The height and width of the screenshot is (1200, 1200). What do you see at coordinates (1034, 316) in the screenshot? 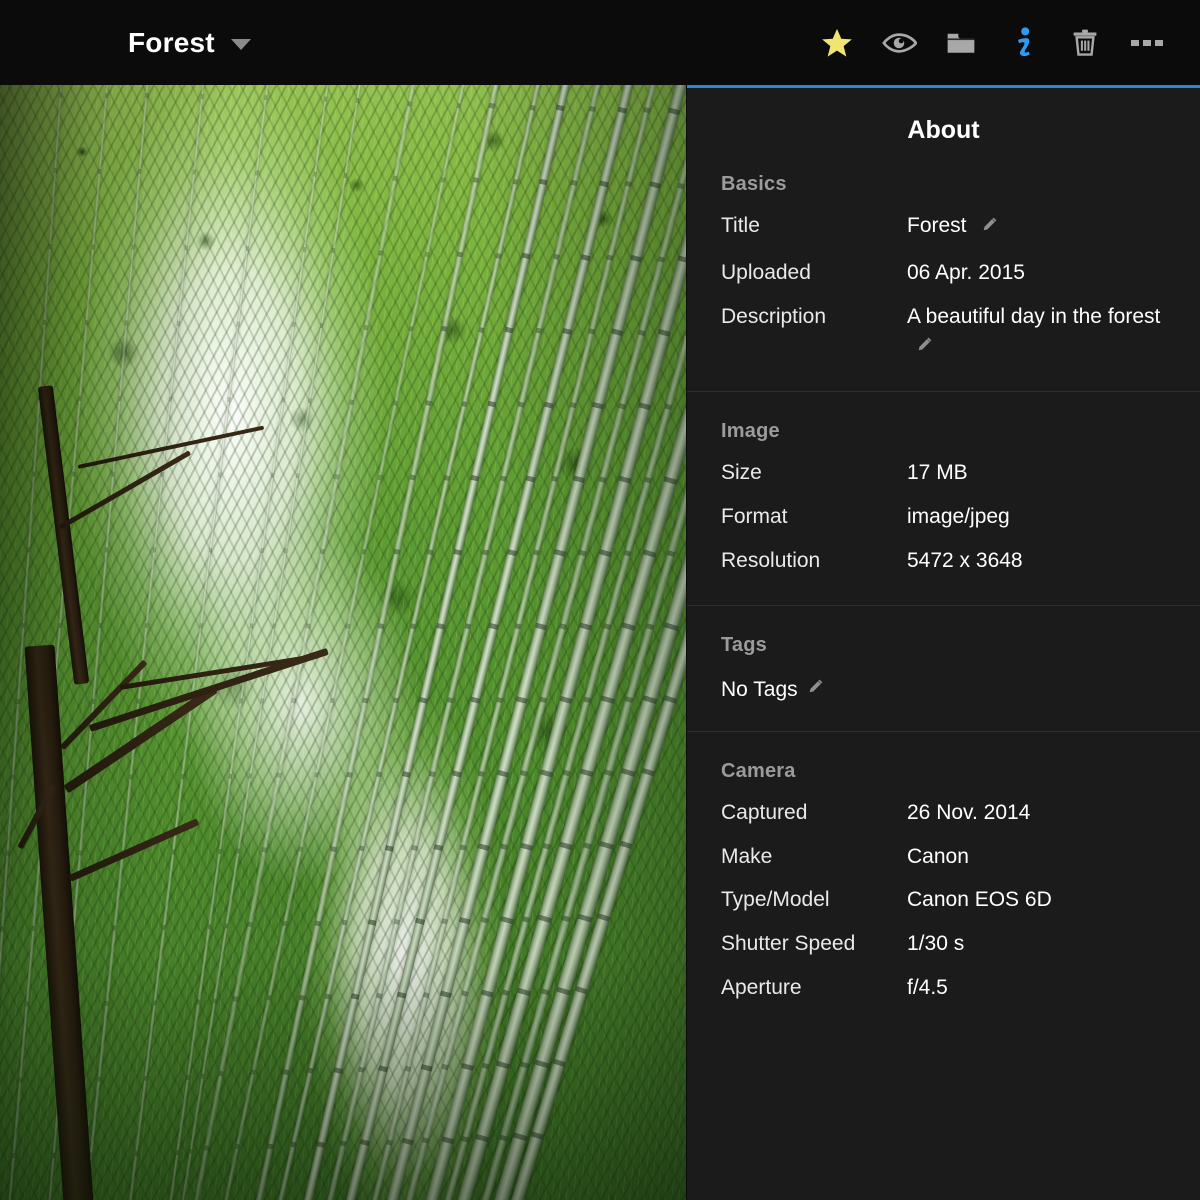
I see `value-description-text: A beautiful day in the forest` at bounding box center [1034, 316].